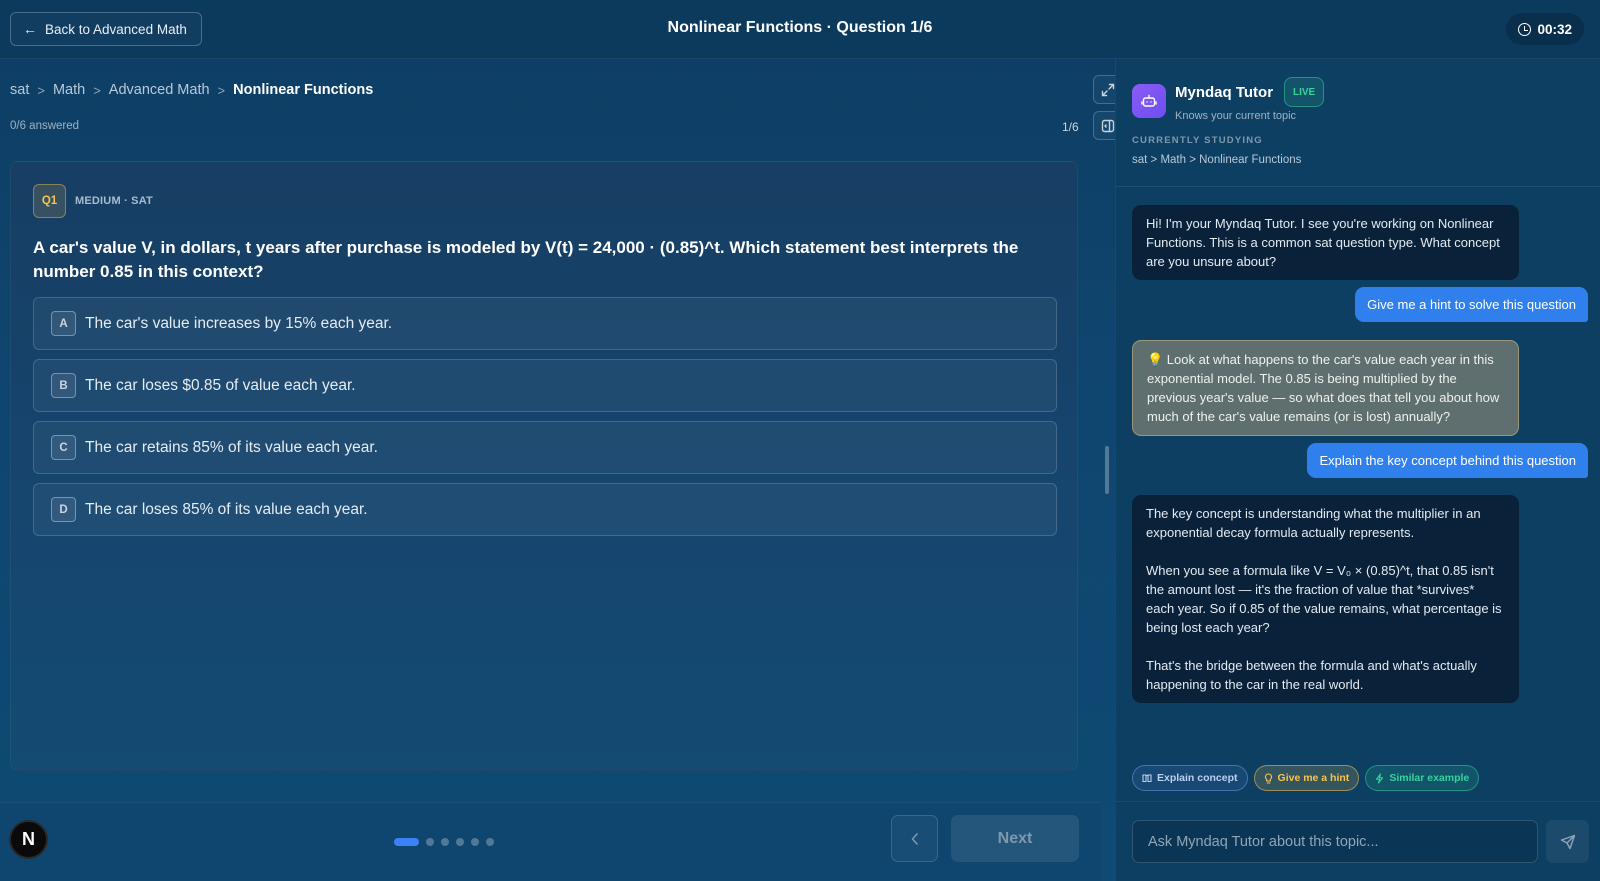  I want to click on option-letter: B, so click(63, 385).